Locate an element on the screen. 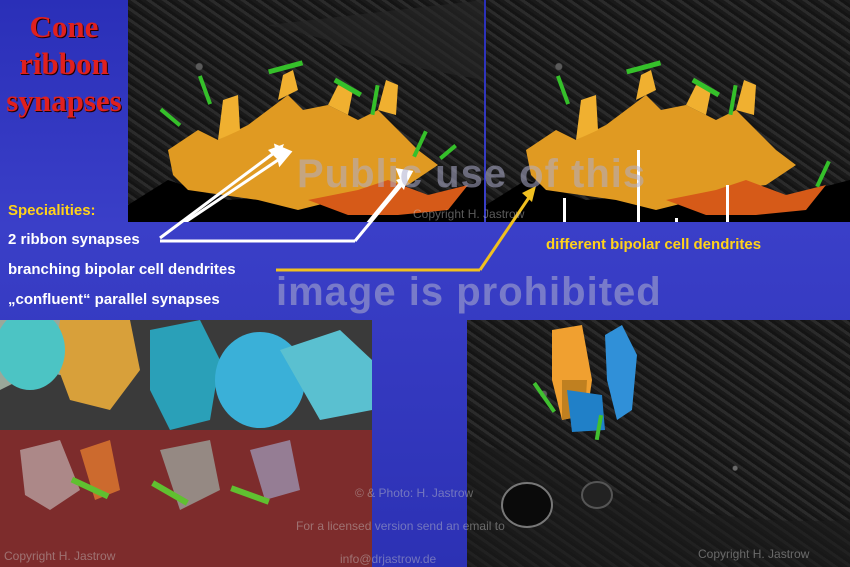  specialities-heading: Specialities: is located at coordinates (52, 210).